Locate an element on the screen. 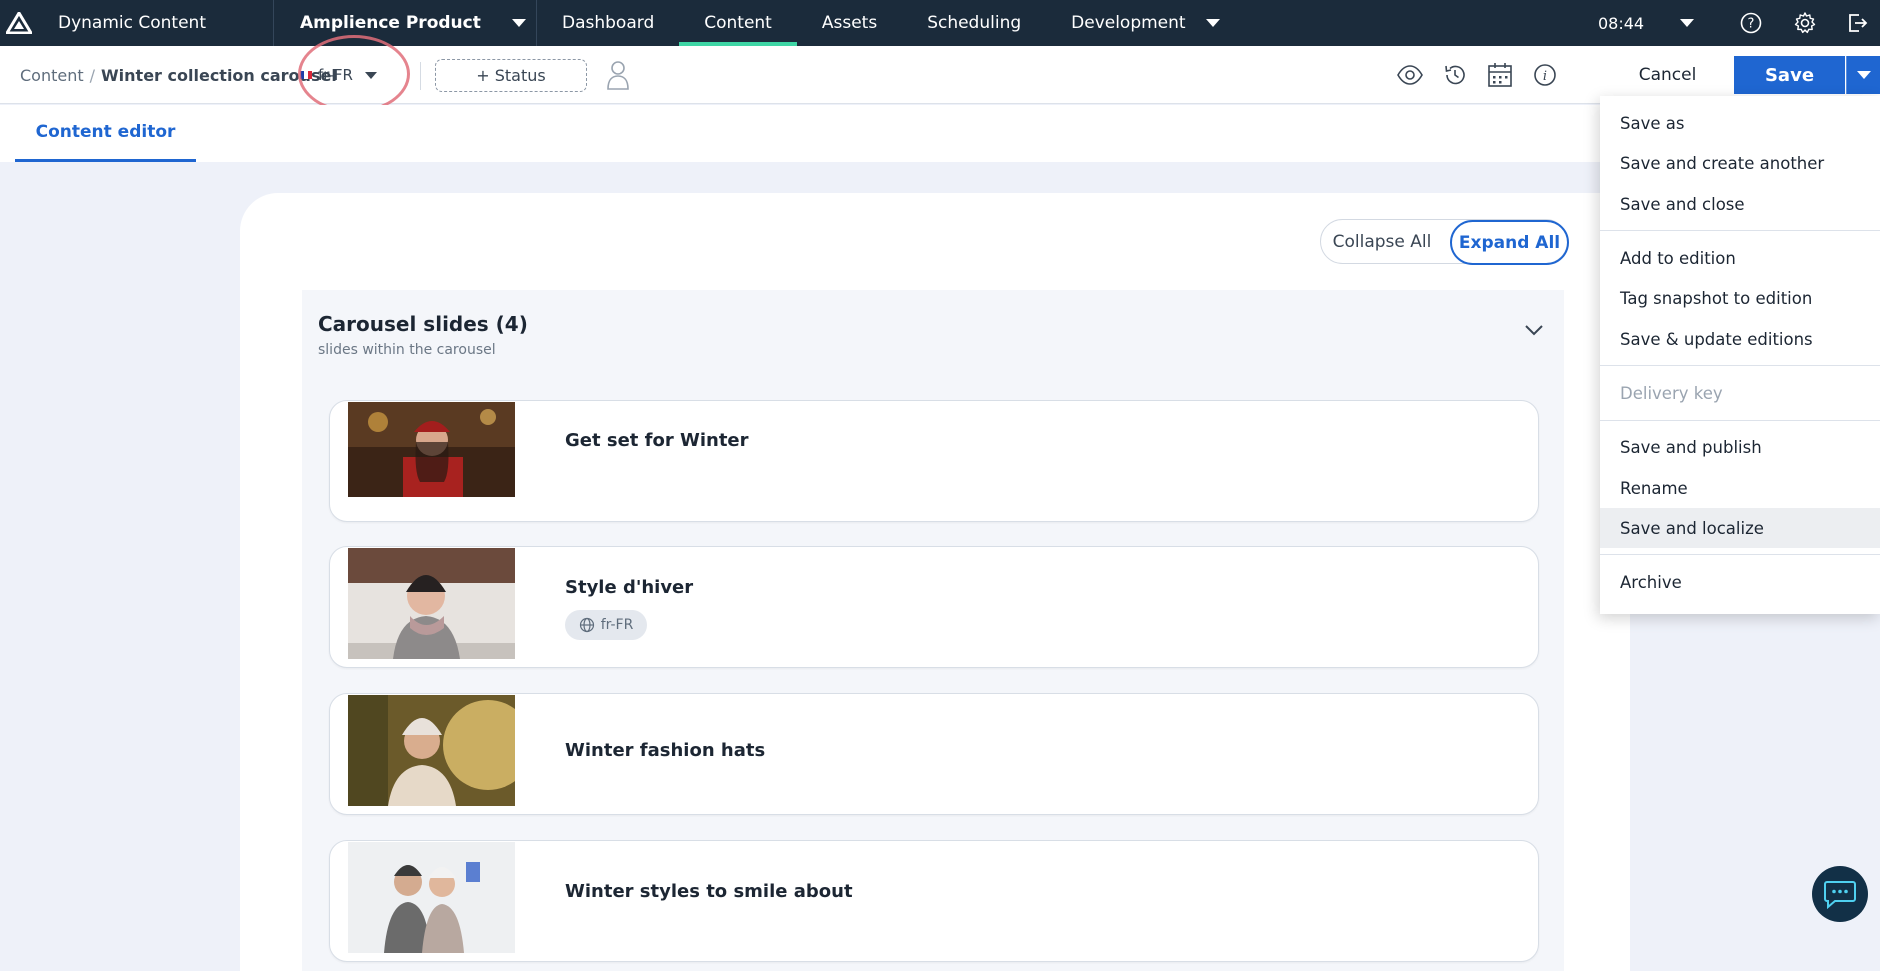 This screenshot has height=971, width=1880. locale-badge-label: fr-FR is located at coordinates (617, 625).